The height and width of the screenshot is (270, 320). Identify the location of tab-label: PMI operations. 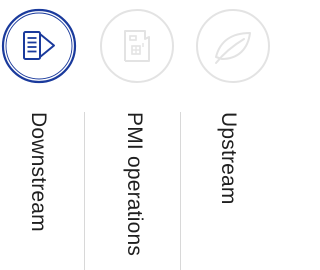
(134, 184).